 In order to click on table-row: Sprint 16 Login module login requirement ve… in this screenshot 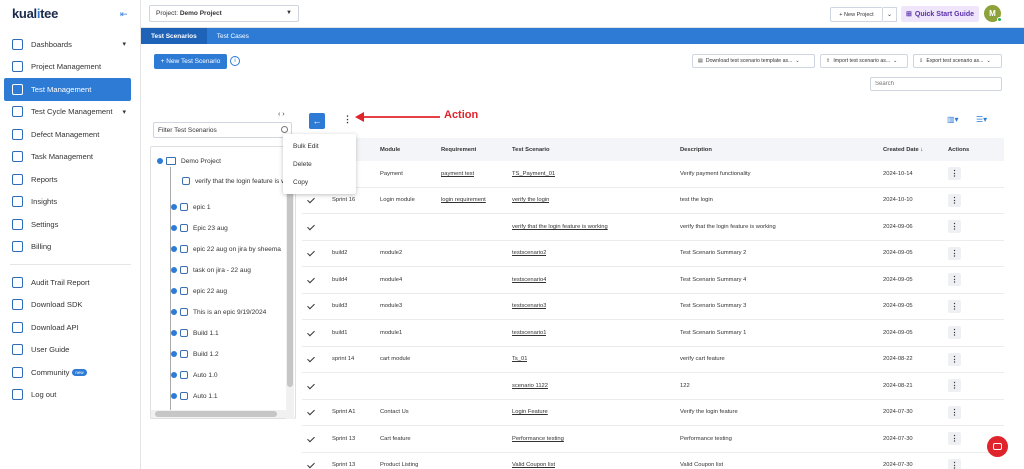, I will do `click(653, 201)`.